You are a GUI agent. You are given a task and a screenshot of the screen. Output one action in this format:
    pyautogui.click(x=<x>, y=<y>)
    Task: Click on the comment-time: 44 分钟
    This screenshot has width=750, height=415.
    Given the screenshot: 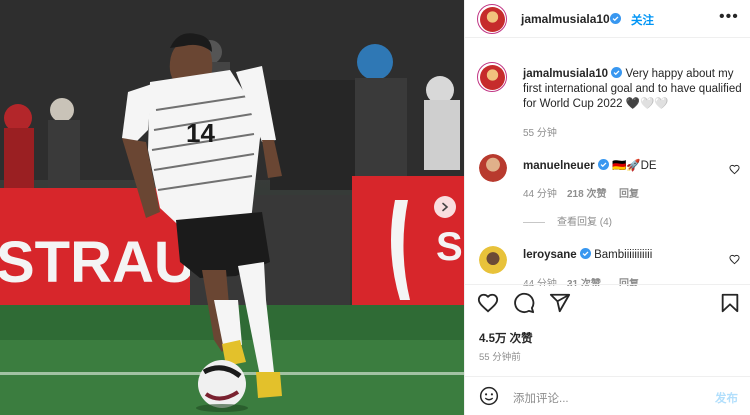 What is the action you would take?
    pyautogui.click(x=540, y=194)
    